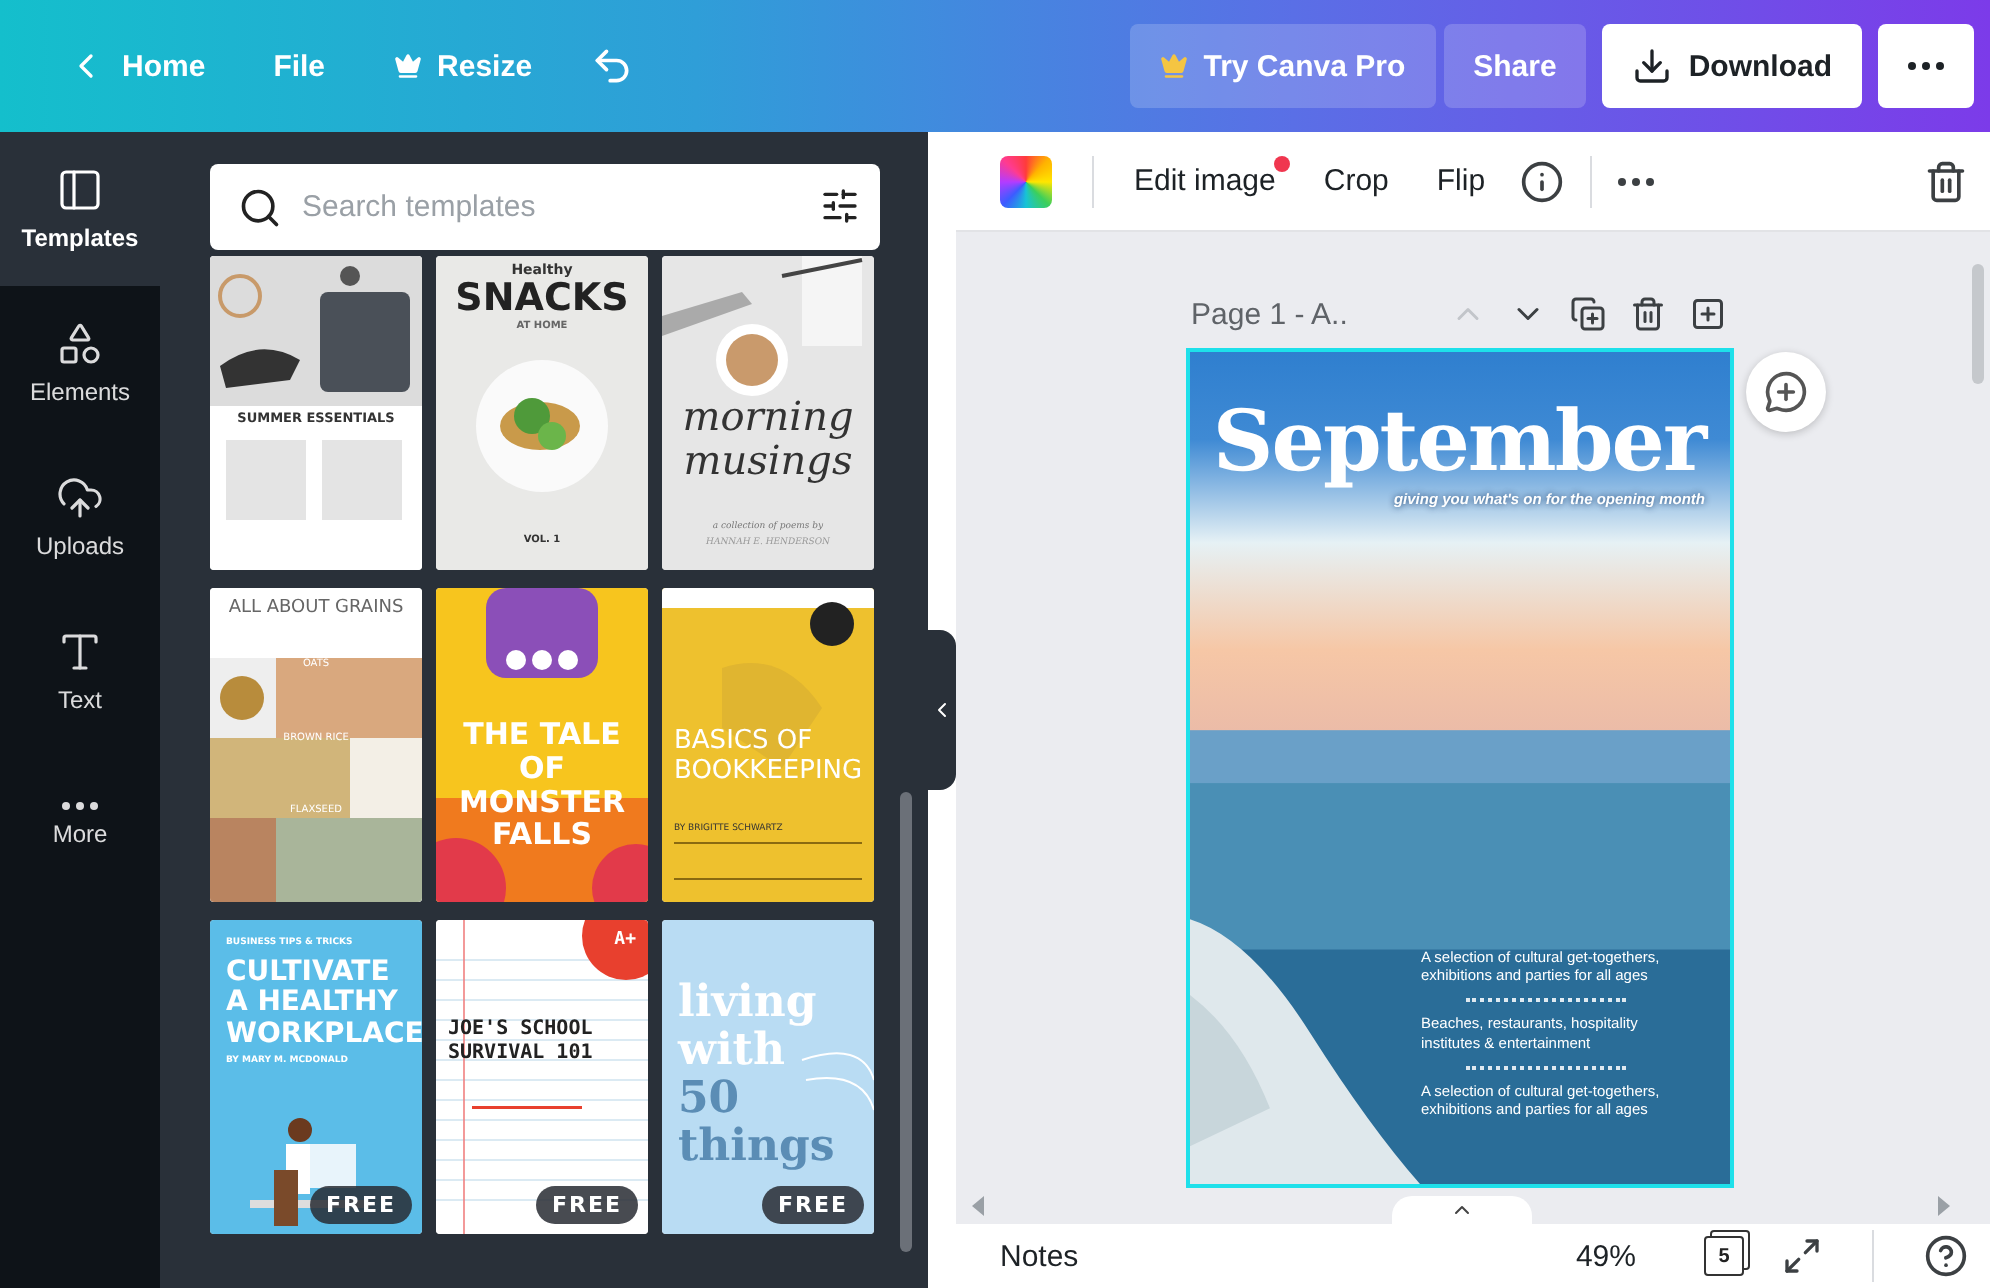 The width and height of the screenshot is (1990, 1288). Describe the element at coordinates (1515, 66) in the screenshot. I see `top-button: Share` at that location.